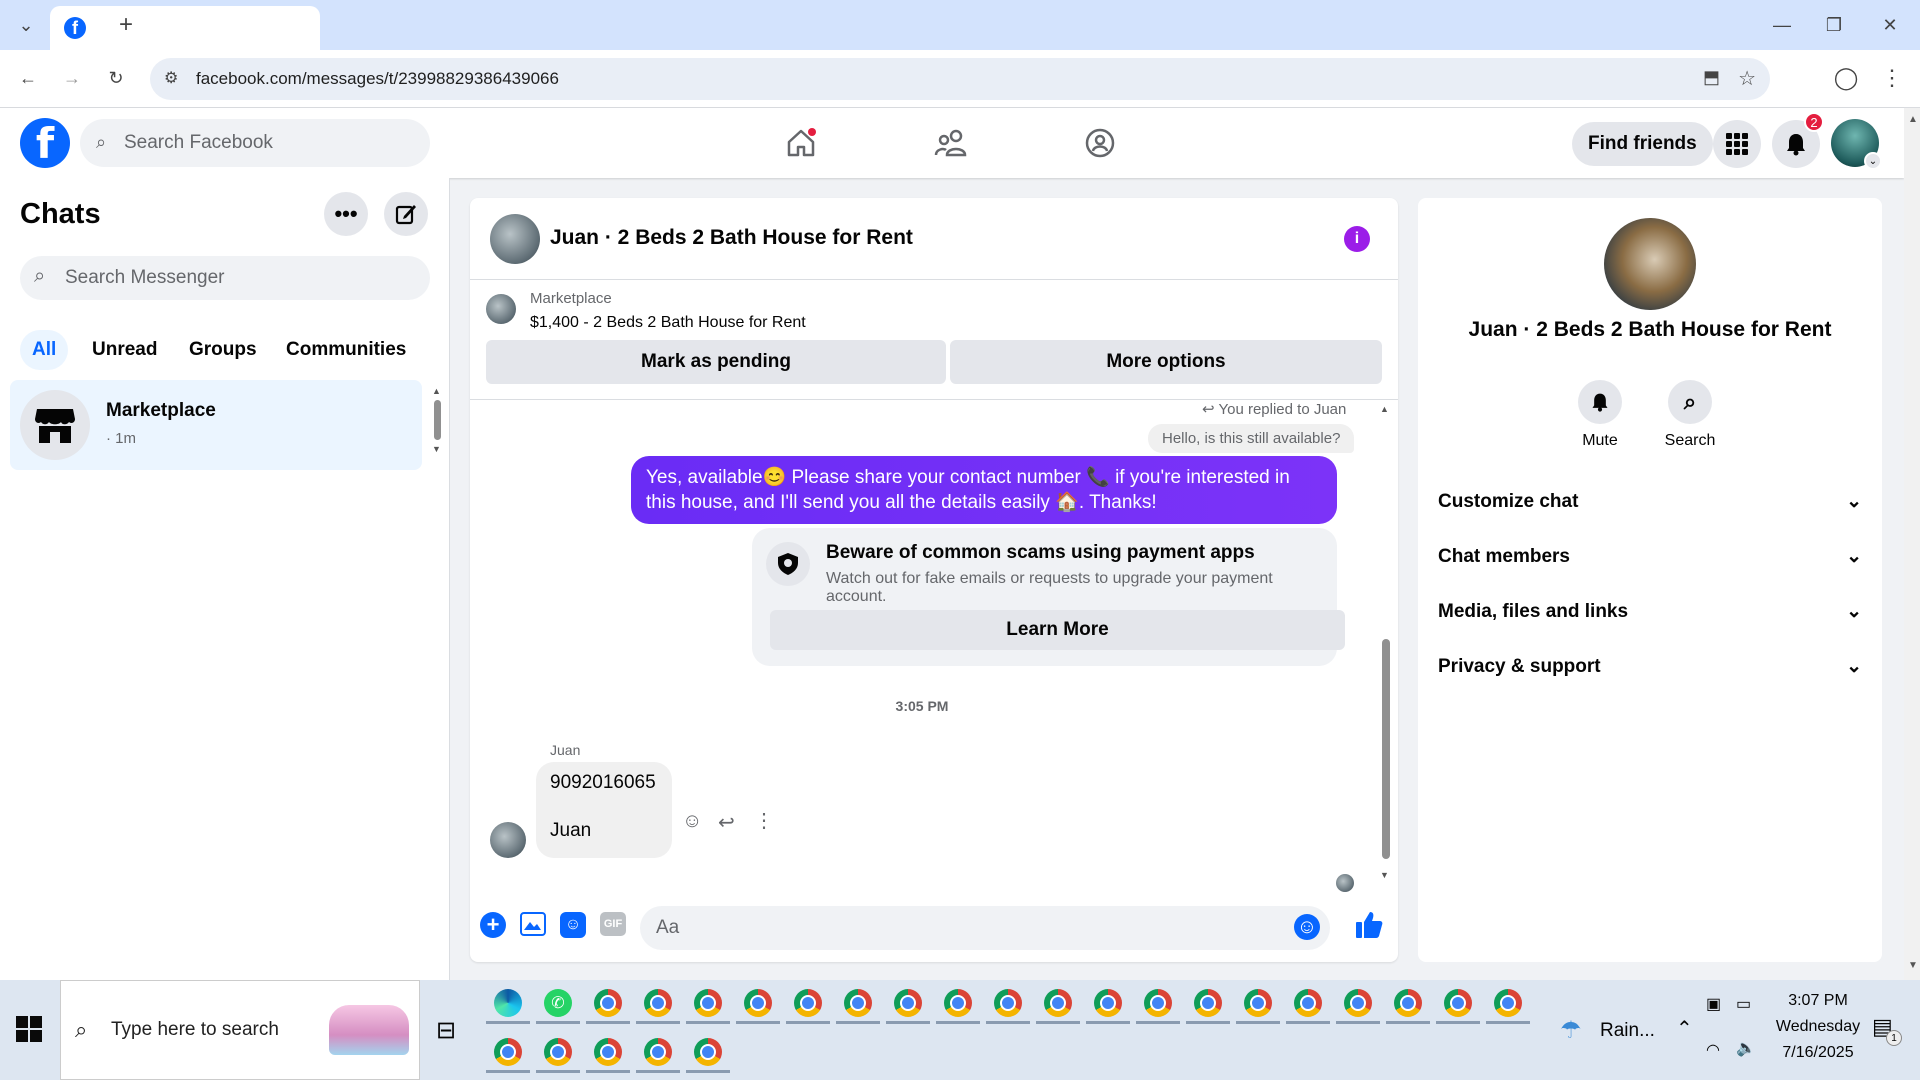  What do you see at coordinates (1834, 25) in the screenshot?
I see `restore-icon: ❐` at bounding box center [1834, 25].